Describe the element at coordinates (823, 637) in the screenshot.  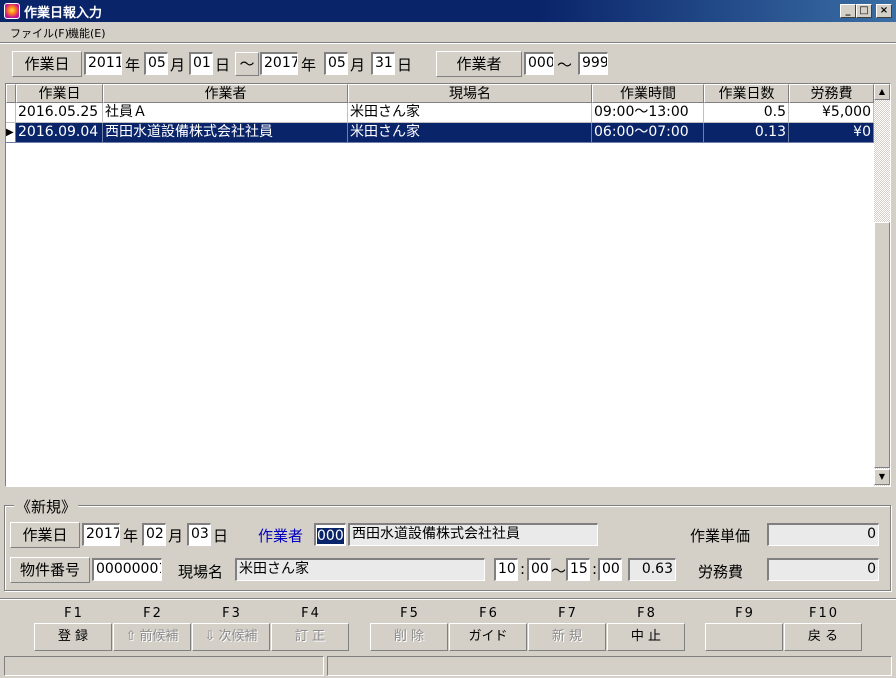
I see `back-button: 戻 る` at that location.